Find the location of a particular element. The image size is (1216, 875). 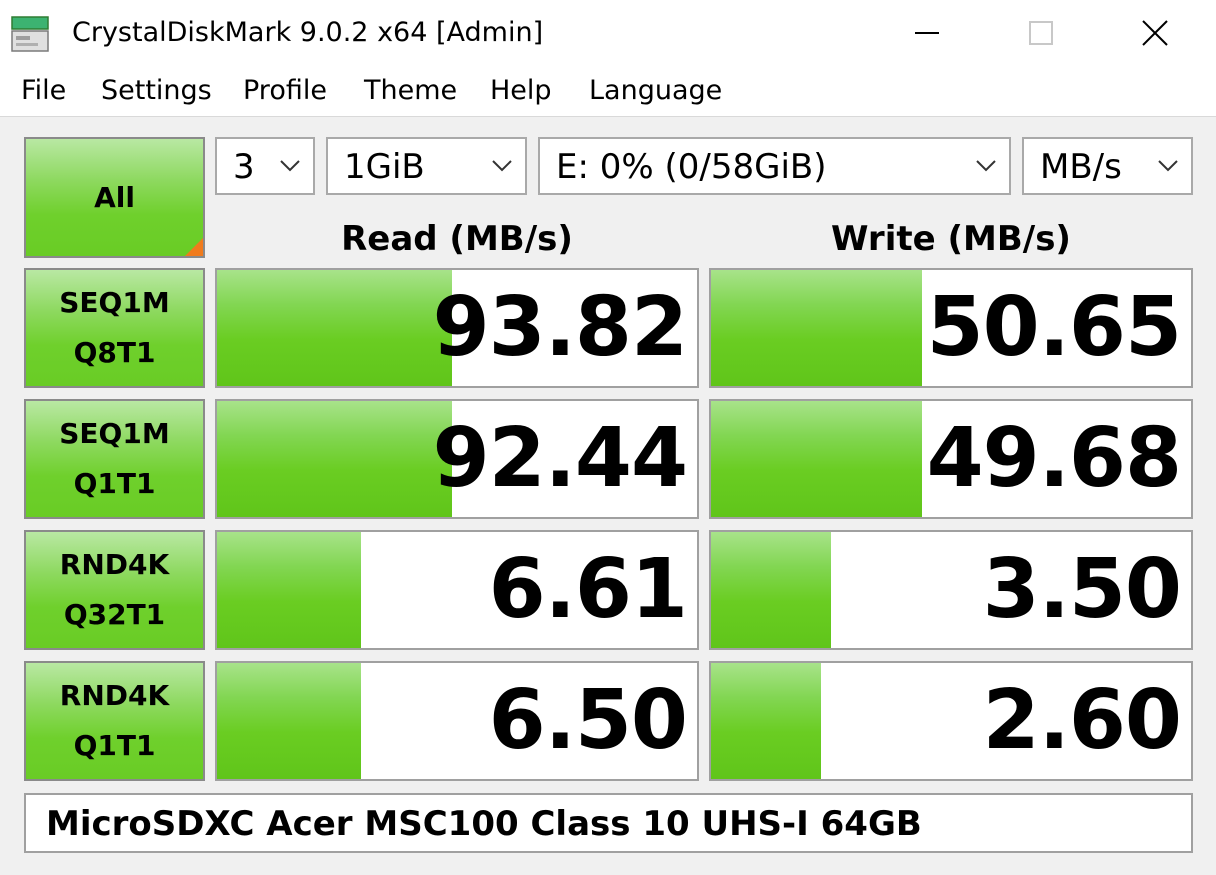

read-column-header: Read (MB/s) is located at coordinates (457, 239).